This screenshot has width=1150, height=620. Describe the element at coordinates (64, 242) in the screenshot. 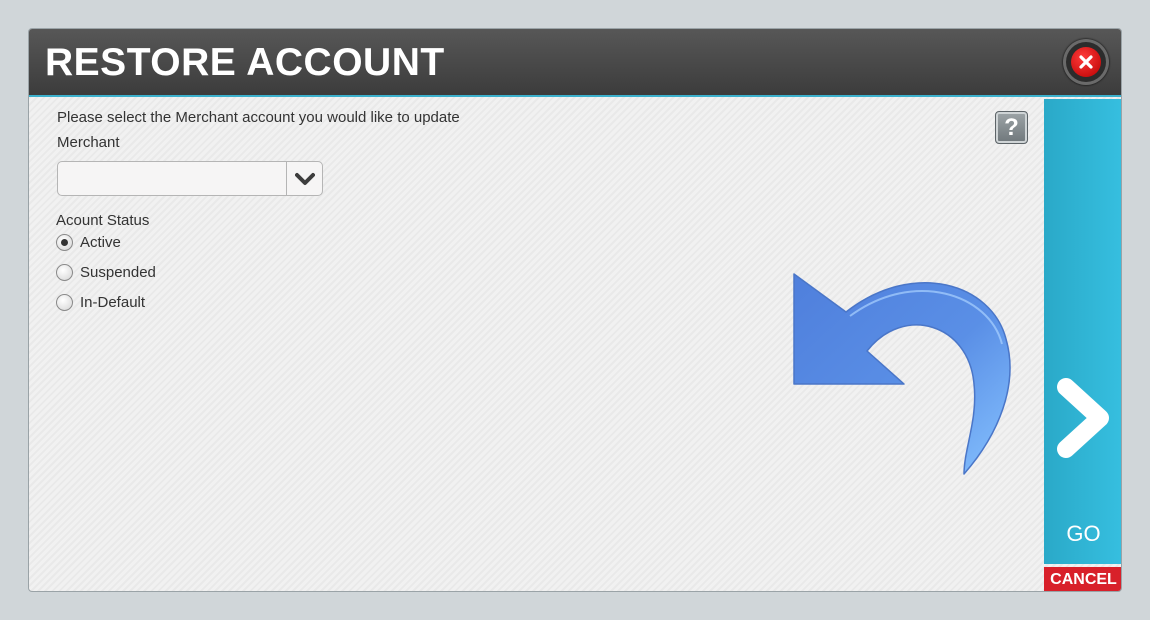

I see `radio-button-active` at that location.